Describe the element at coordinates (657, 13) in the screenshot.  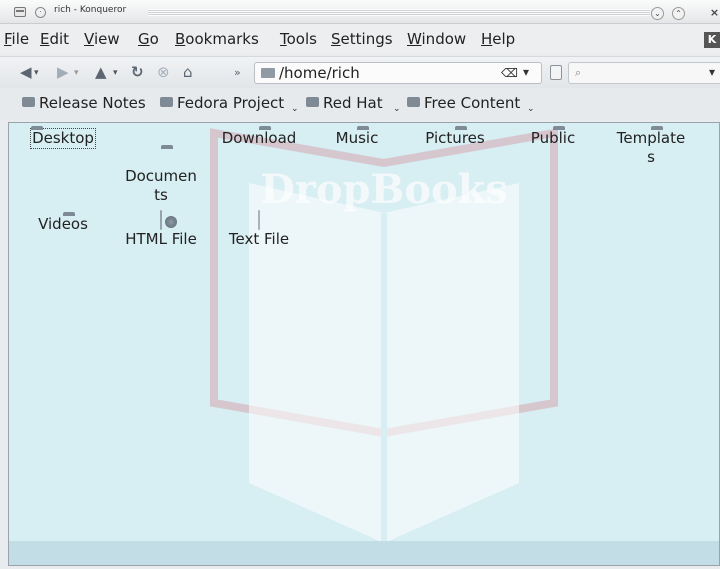
I see `minimize-button: ⌄` at that location.